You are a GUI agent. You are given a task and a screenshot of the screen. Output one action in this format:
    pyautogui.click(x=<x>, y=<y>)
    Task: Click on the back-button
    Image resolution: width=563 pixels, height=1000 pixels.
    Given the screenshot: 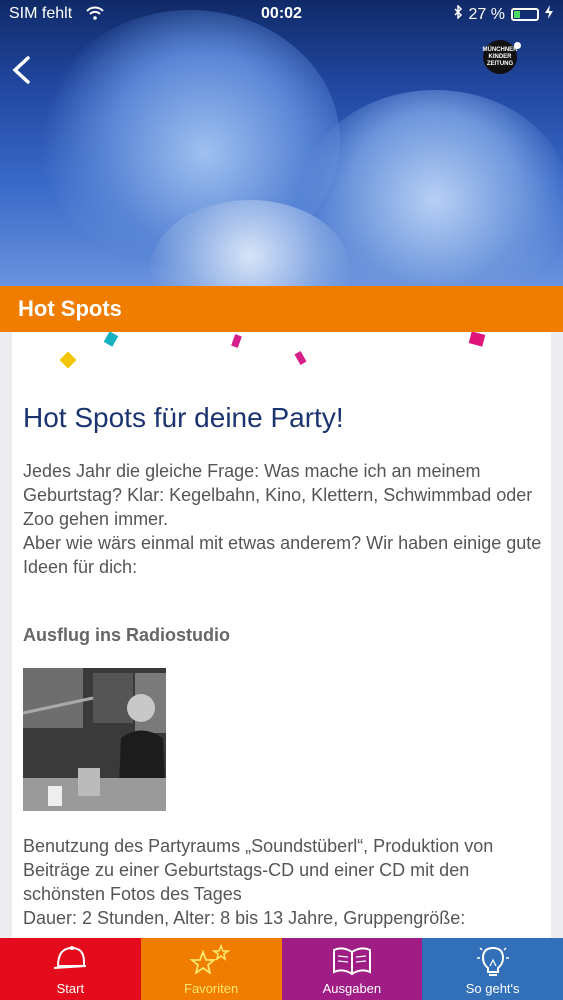 What is the action you would take?
    pyautogui.click(x=28, y=73)
    